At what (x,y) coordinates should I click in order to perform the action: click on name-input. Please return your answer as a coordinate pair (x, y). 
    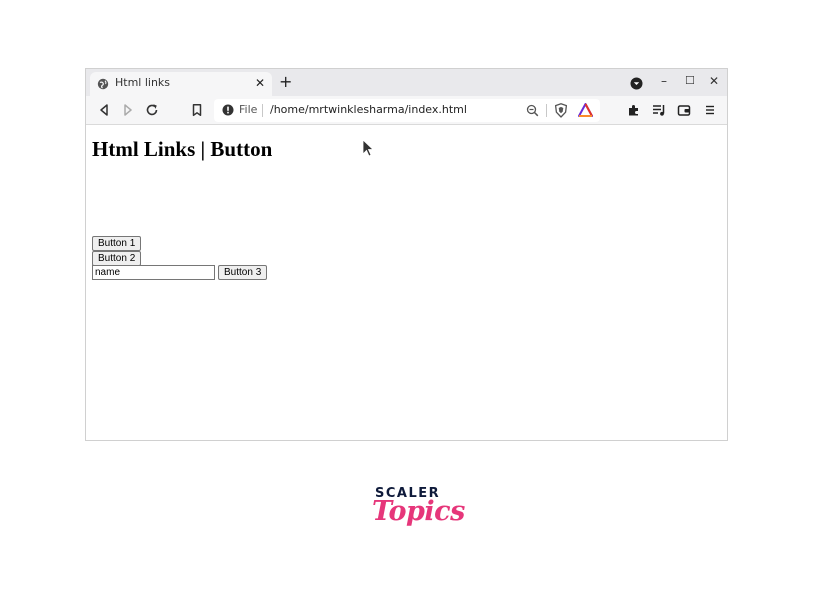
    Looking at the image, I should click on (153, 272).